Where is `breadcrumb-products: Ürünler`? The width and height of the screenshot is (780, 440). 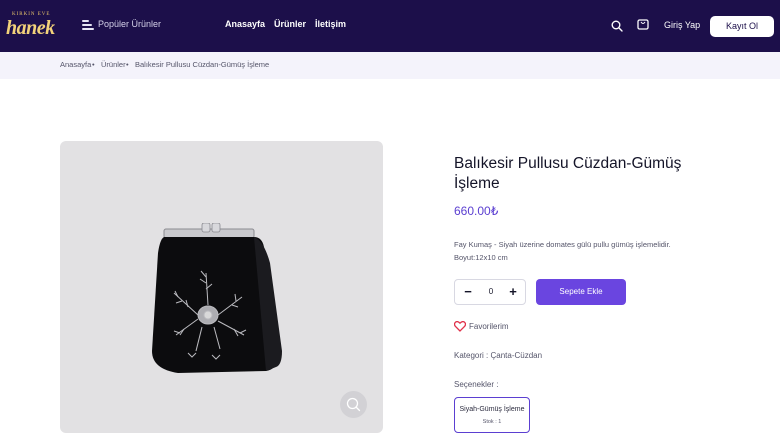 breadcrumb-products: Ürünler is located at coordinates (113, 64).